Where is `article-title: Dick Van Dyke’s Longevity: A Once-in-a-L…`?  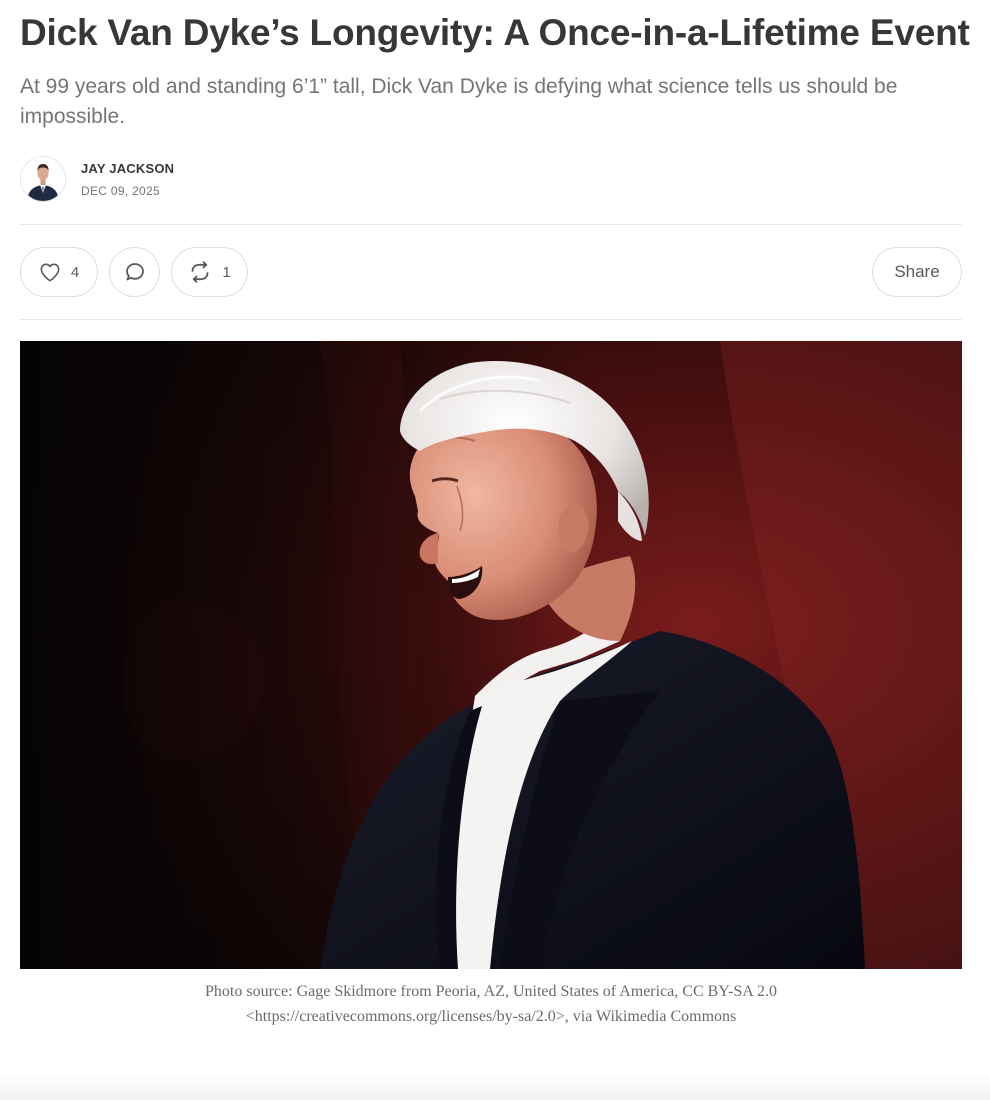
article-title: Dick Van Dyke’s Longevity: A Once-in-a-L… is located at coordinates (495, 32).